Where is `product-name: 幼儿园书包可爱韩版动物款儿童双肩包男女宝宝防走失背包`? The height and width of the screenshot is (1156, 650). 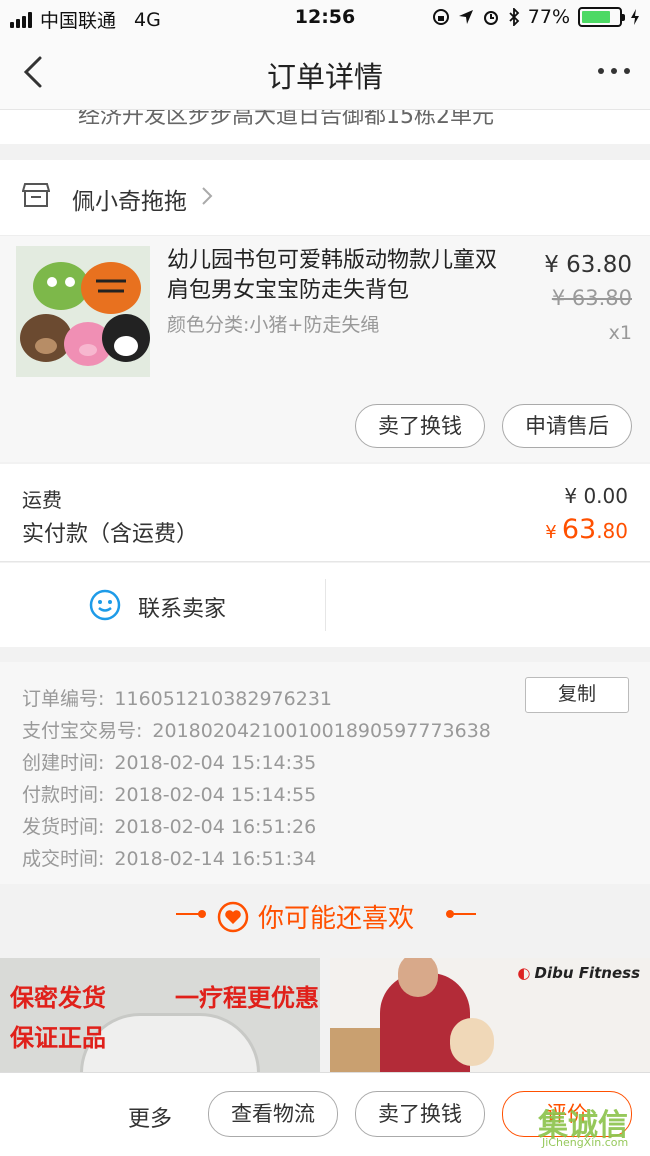
product-name: 幼儿园书包可爱韩版动物款儿童双肩包男女宝宝防走失背包 is located at coordinates (339, 276).